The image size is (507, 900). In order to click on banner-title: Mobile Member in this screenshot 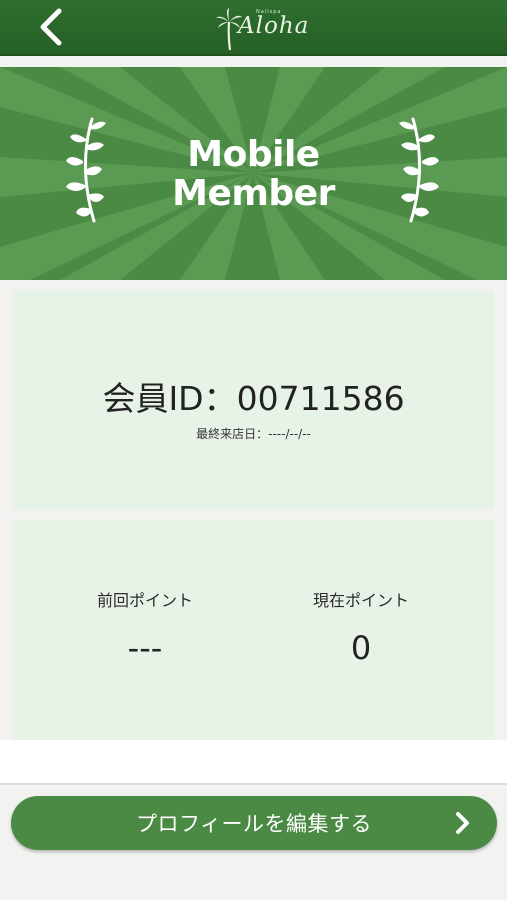, I will do `click(253, 174)`.